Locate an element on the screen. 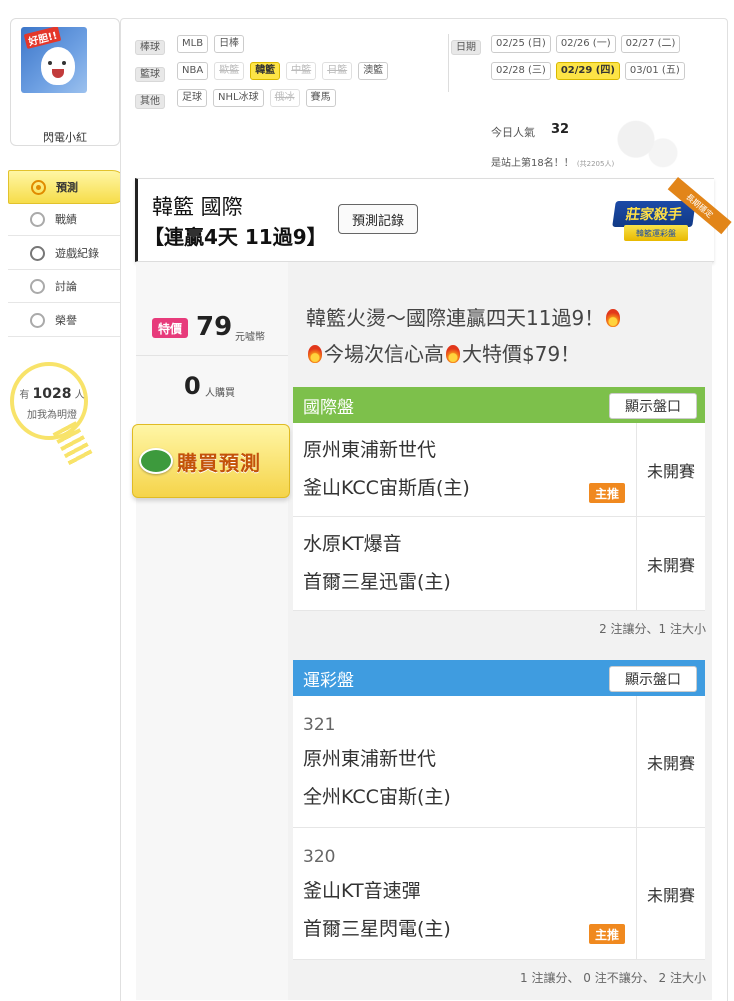 This screenshot has width=734, height=1001. filter-chip-china: 中籃 is located at coordinates (301, 71).